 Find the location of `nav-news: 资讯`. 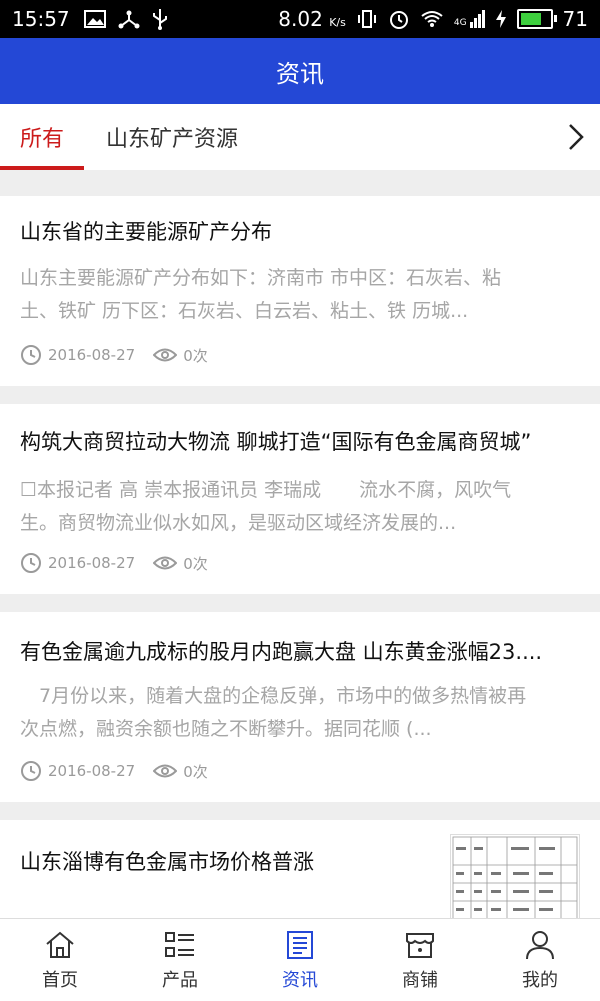

nav-news: 资讯 is located at coordinates (300, 960).